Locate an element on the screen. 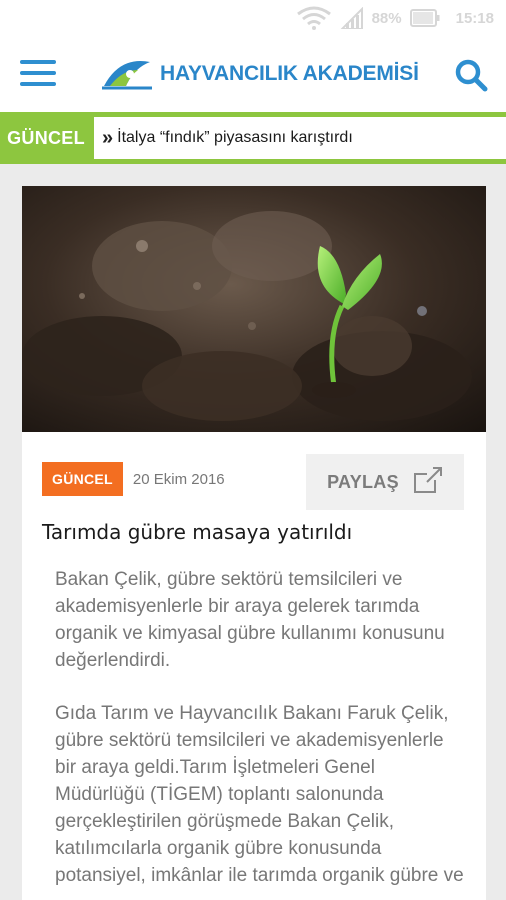 The image size is (506, 900). ticker-item: » İtalya “fındık” piyasasını karıştırdı is located at coordinates (300, 138).